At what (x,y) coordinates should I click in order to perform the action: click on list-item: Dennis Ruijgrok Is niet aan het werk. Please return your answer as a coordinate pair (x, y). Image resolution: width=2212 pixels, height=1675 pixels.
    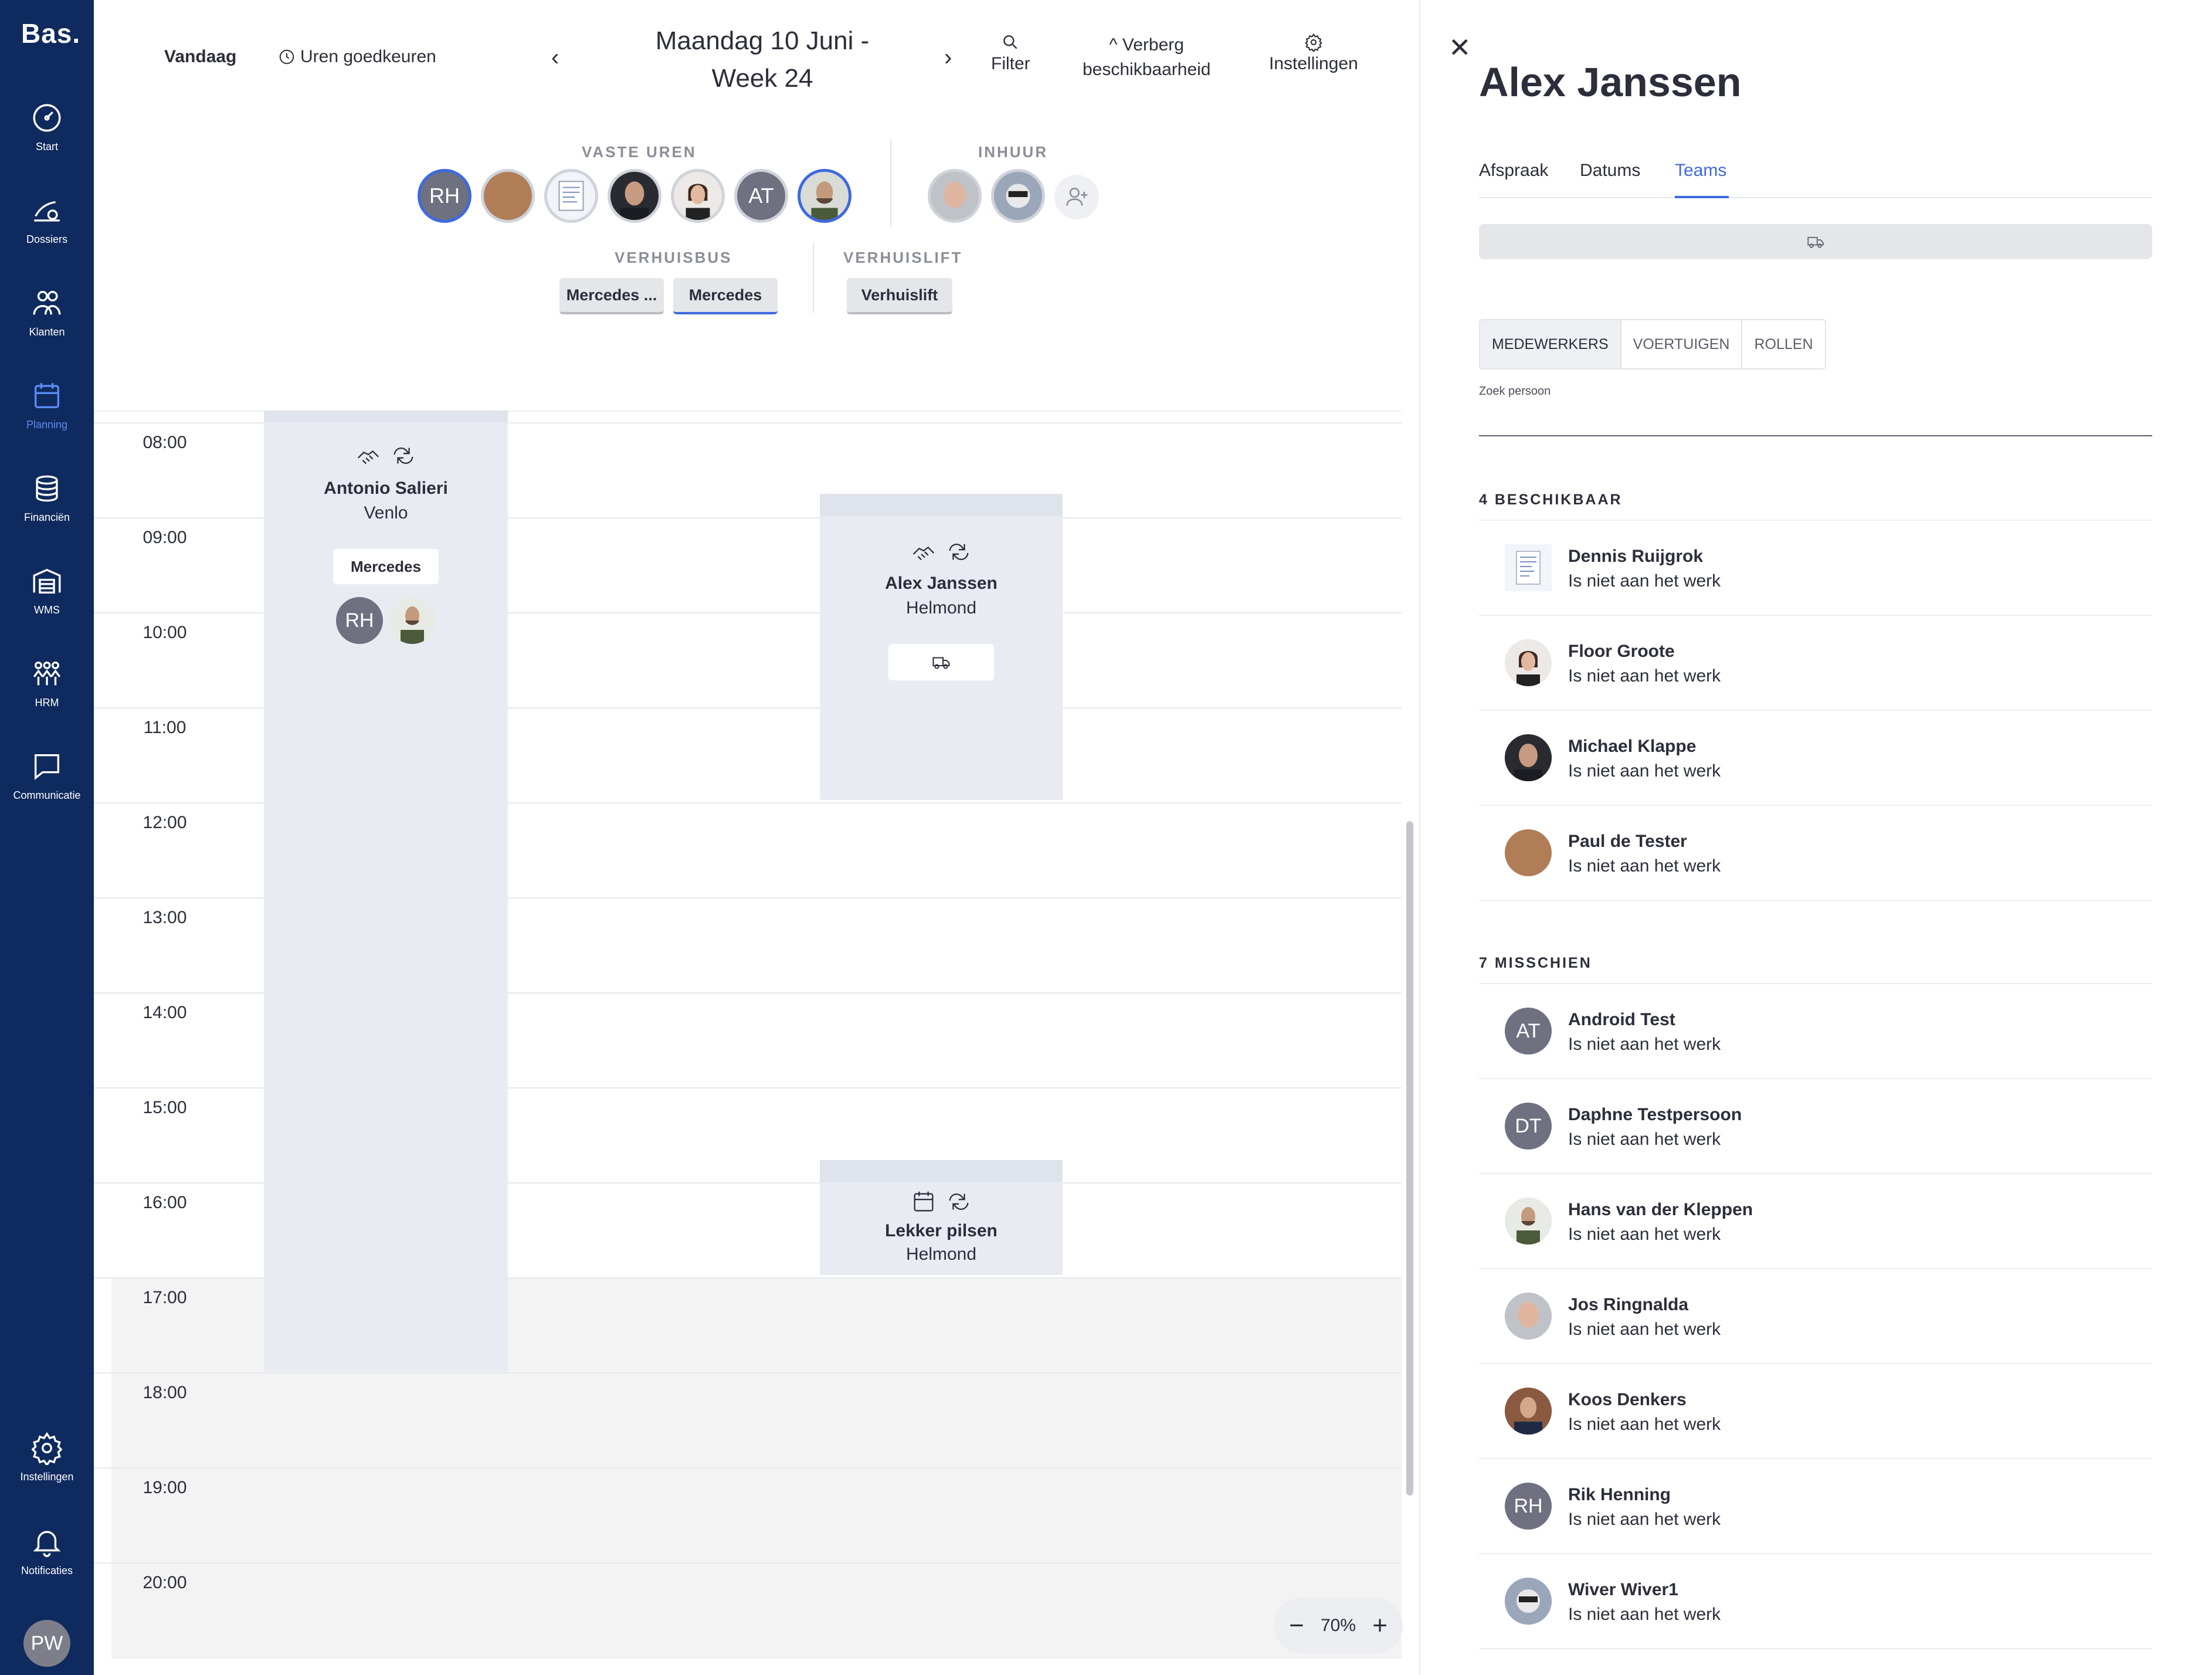
    Looking at the image, I should click on (1815, 568).